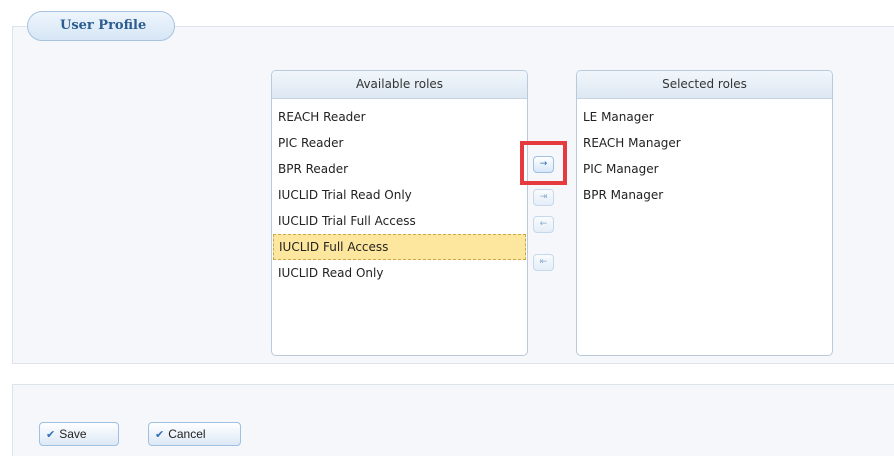 This screenshot has width=894, height=456. I want to click on save-button: ✔ Save, so click(79, 434).